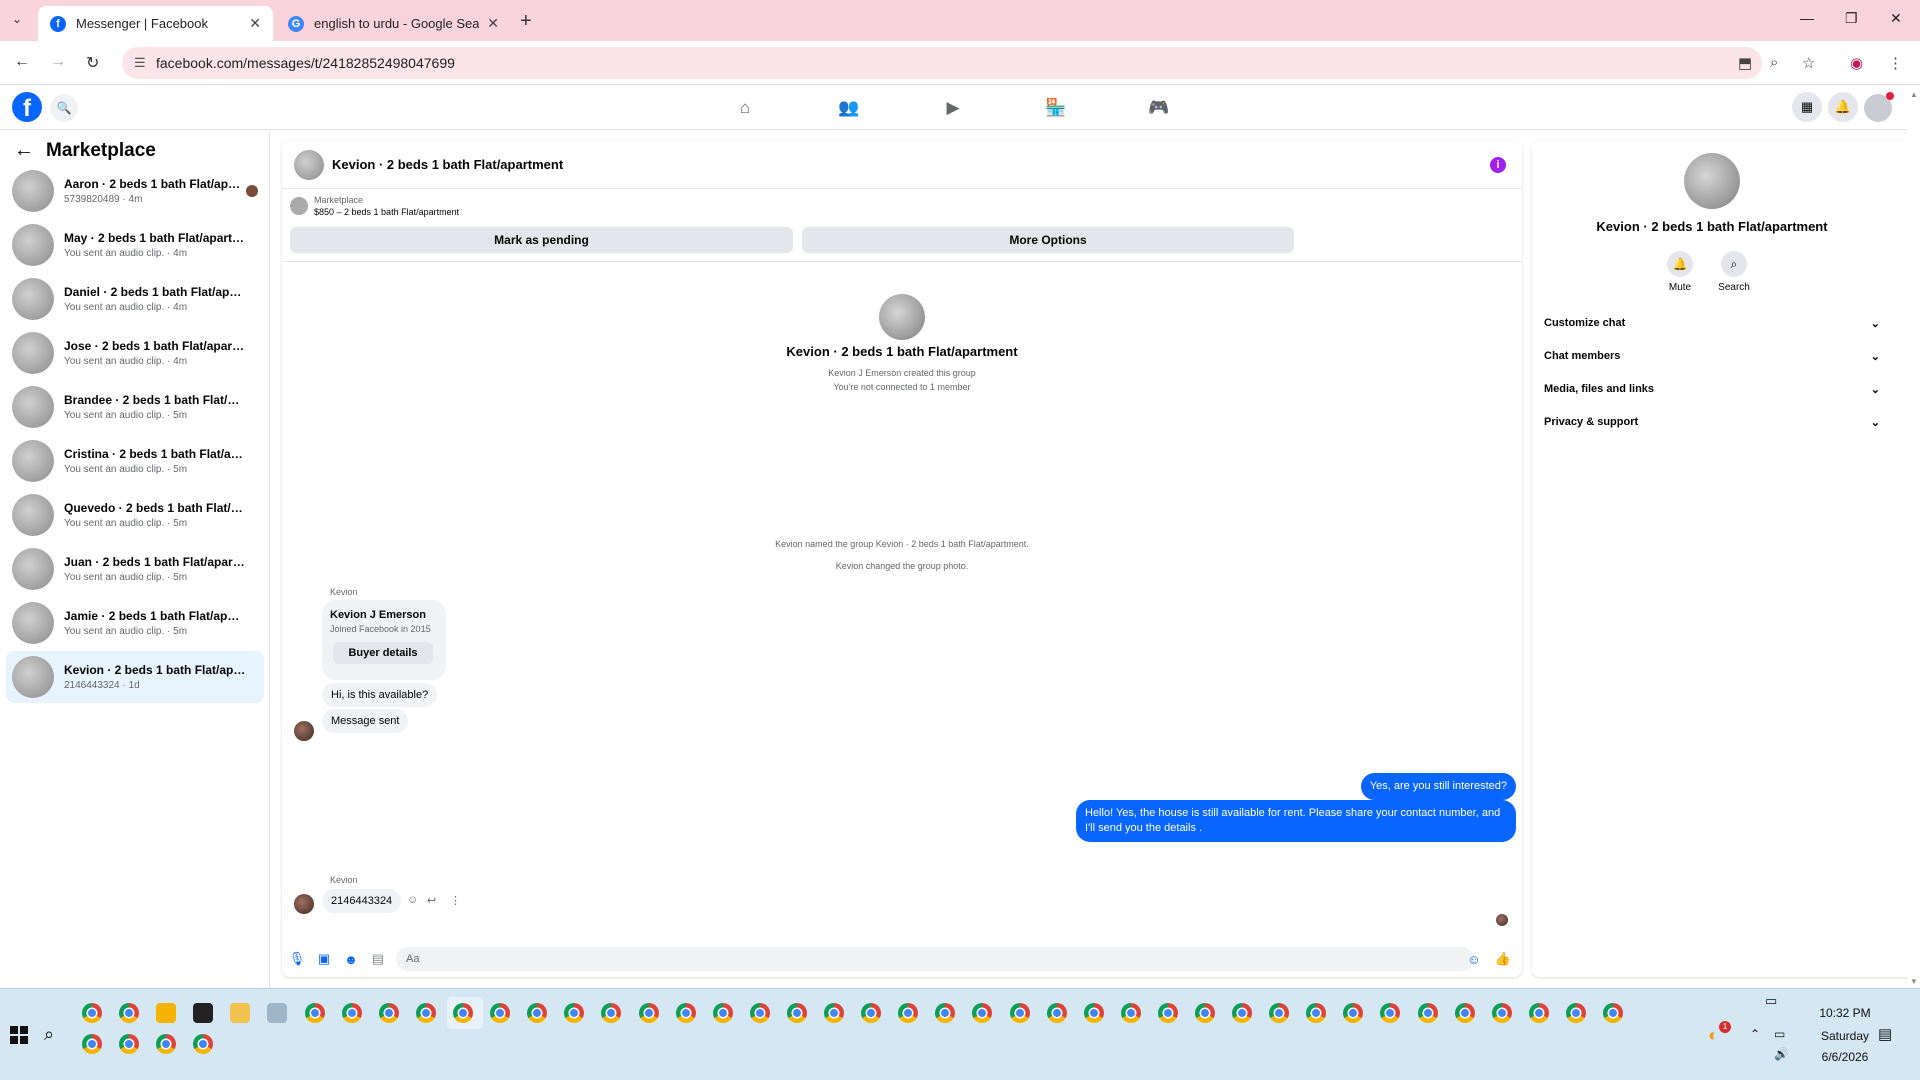 The image size is (1920, 1080). What do you see at coordinates (1755, 1034) in the screenshot?
I see `tray-chevron-up-icon: ⌃` at bounding box center [1755, 1034].